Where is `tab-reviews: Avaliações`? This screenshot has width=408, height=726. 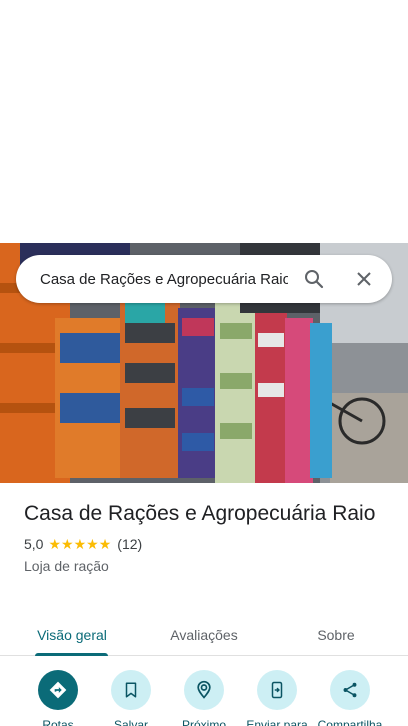 tab-reviews: Avaliações is located at coordinates (204, 635).